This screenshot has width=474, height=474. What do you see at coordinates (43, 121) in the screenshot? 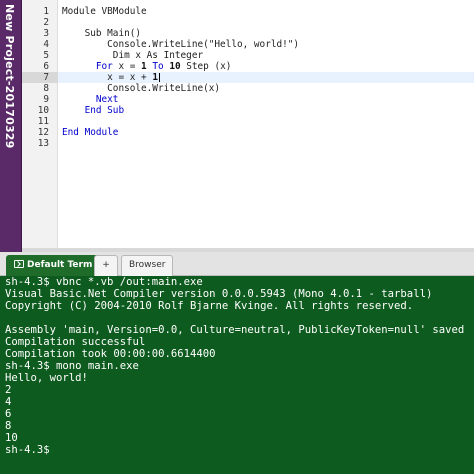
I see `line-number: 11` at bounding box center [43, 121].